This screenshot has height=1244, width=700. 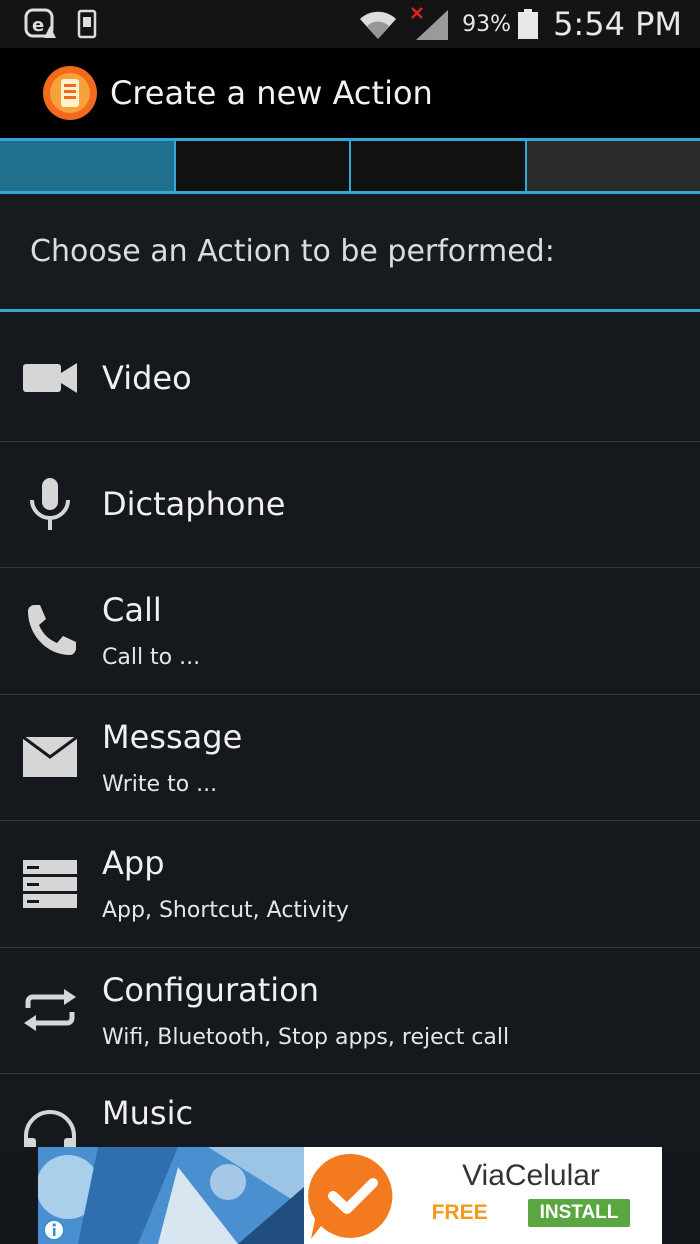 What do you see at coordinates (132, 610) in the screenshot?
I see `action-title: Call` at bounding box center [132, 610].